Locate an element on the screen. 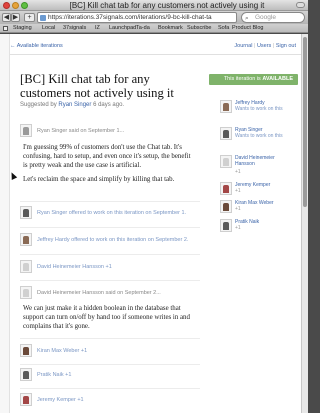 The image size is (320, 413). scrollbar-thumb is located at coordinates (305, 122).